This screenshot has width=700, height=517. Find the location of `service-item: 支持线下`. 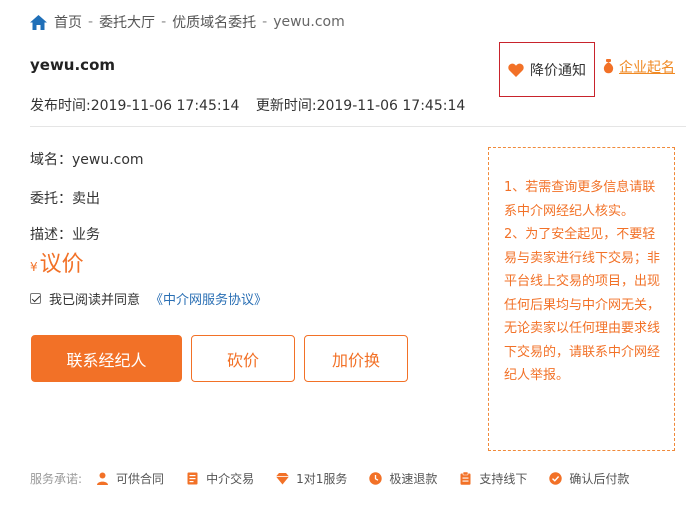

service-item: 支持线下 is located at coordinates (493, 478).